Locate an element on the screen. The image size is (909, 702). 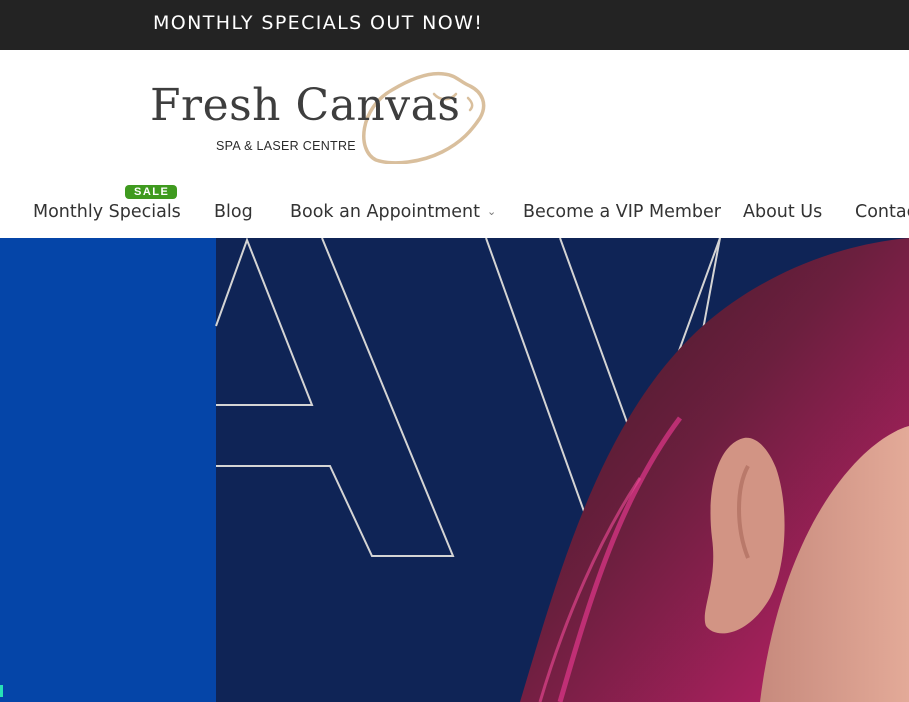
site-logo: Fresh Canvas SPA & LASER CENTRE is located at coordinates (318, 118).